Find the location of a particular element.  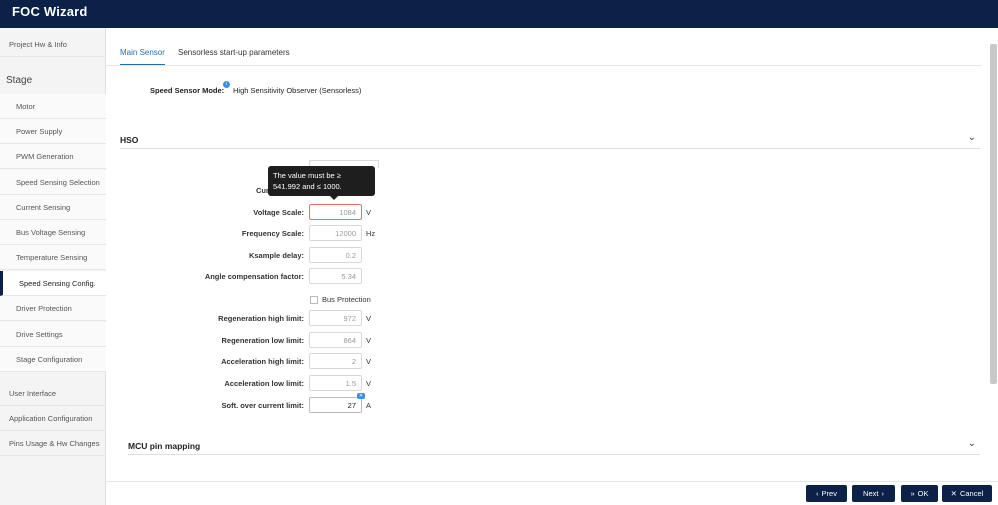

regeneration-high-input is located at coordinates (335, 318).